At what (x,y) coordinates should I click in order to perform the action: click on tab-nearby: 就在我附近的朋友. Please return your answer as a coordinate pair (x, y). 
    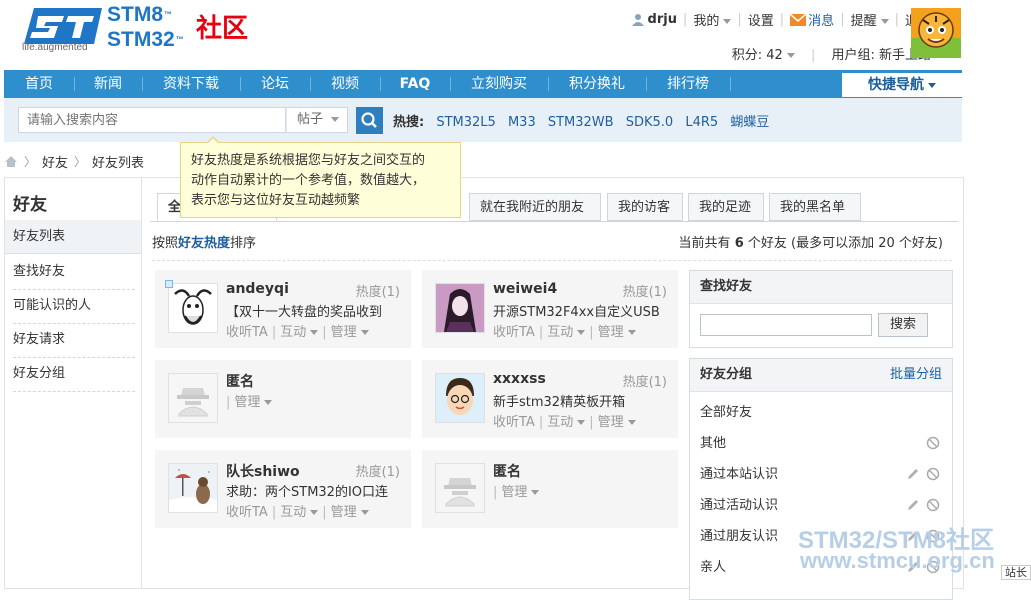
    Looking at the image, I should click on (535, 207).